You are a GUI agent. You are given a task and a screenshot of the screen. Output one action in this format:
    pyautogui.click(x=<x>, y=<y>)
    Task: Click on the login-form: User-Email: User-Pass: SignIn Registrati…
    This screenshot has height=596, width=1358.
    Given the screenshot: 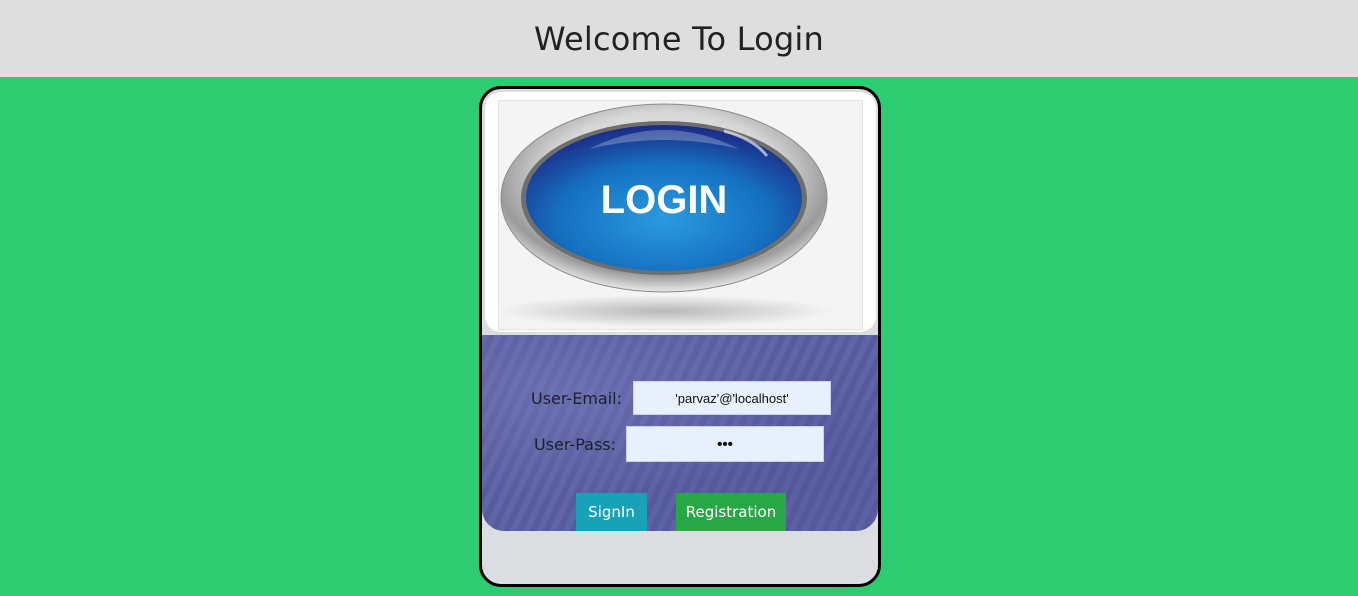 What is the action you would take?
    pyautogui.click(x=680, y=433)
    